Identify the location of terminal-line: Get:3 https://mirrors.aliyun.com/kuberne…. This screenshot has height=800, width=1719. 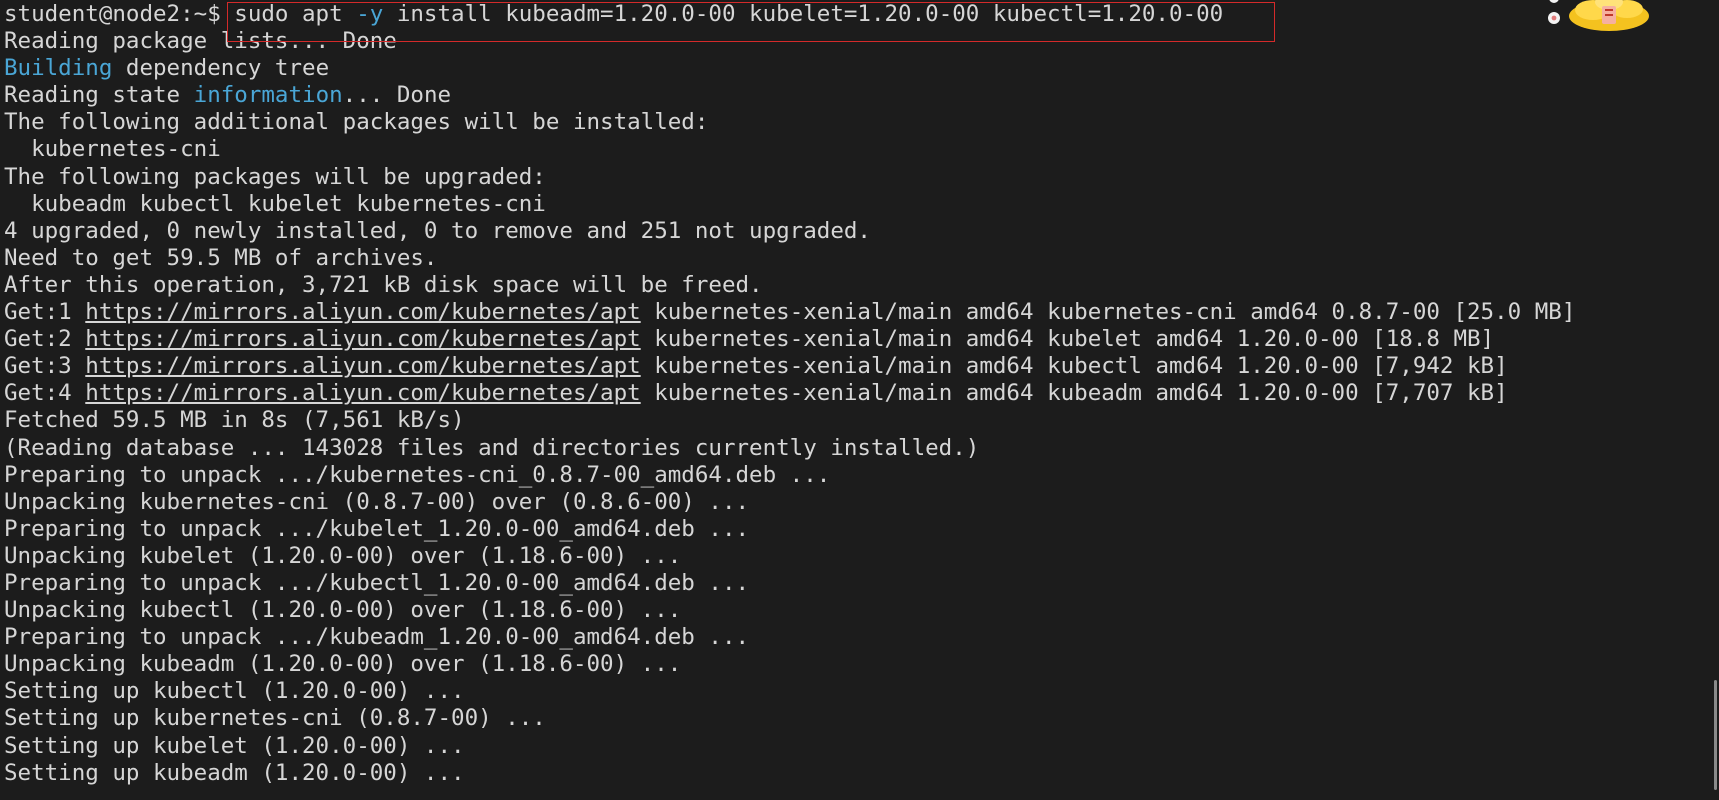
(841, 366).